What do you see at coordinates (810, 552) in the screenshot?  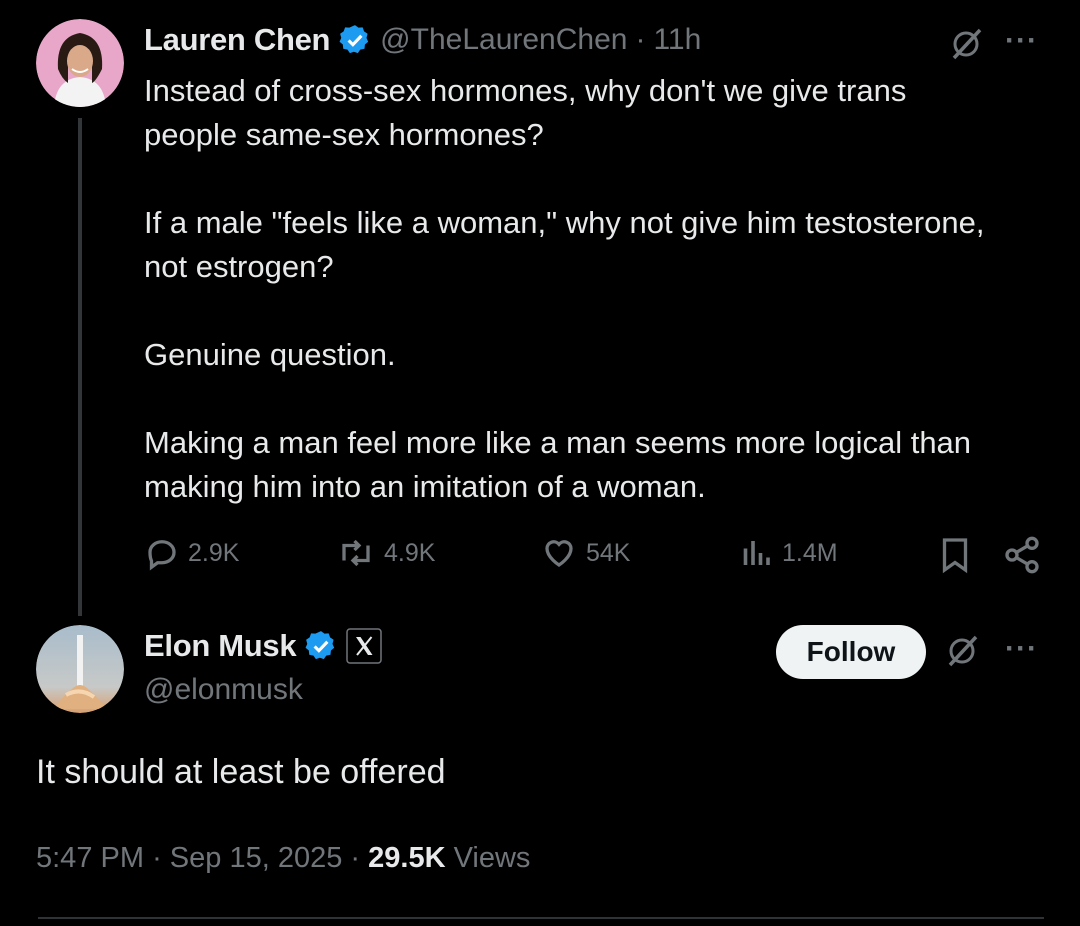 I see `views-count: 1.4M` at bounding box center [810, 552].